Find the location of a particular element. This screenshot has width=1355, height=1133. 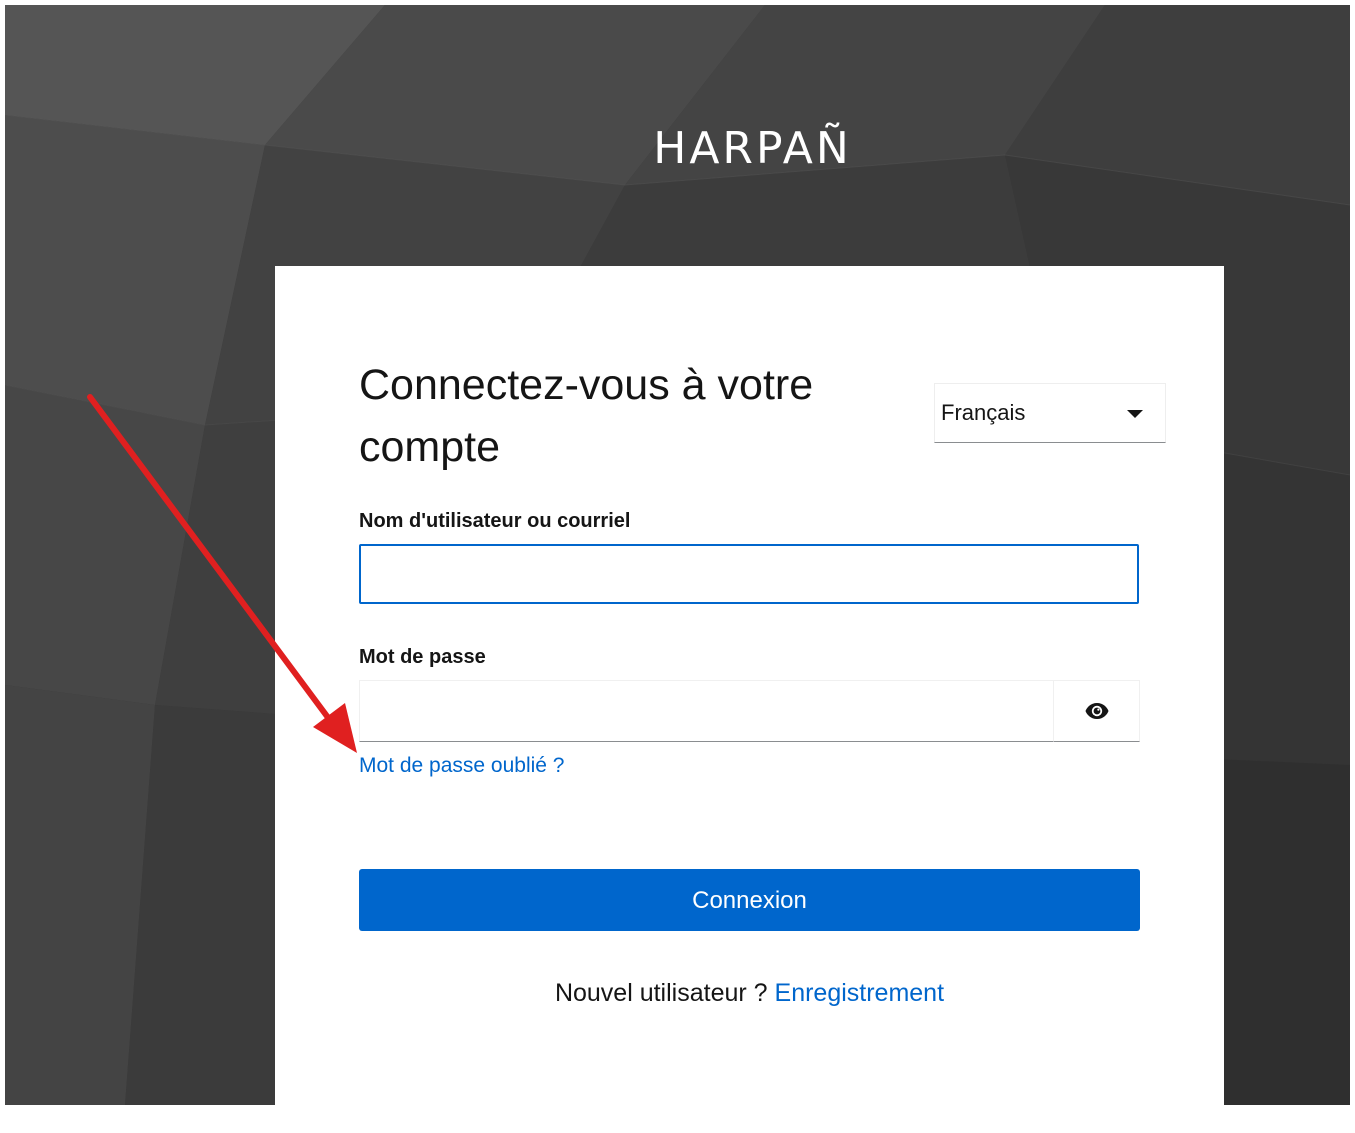

eye-icon is located at coordinates (1097, 711).